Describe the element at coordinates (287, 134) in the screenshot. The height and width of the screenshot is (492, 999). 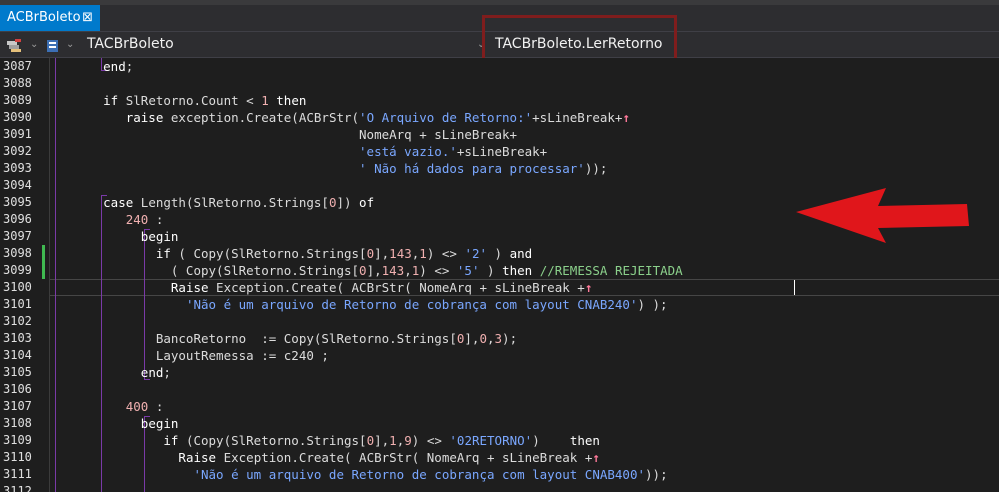
I see `code-line: NomeArq + sLineBreak+` at that location.